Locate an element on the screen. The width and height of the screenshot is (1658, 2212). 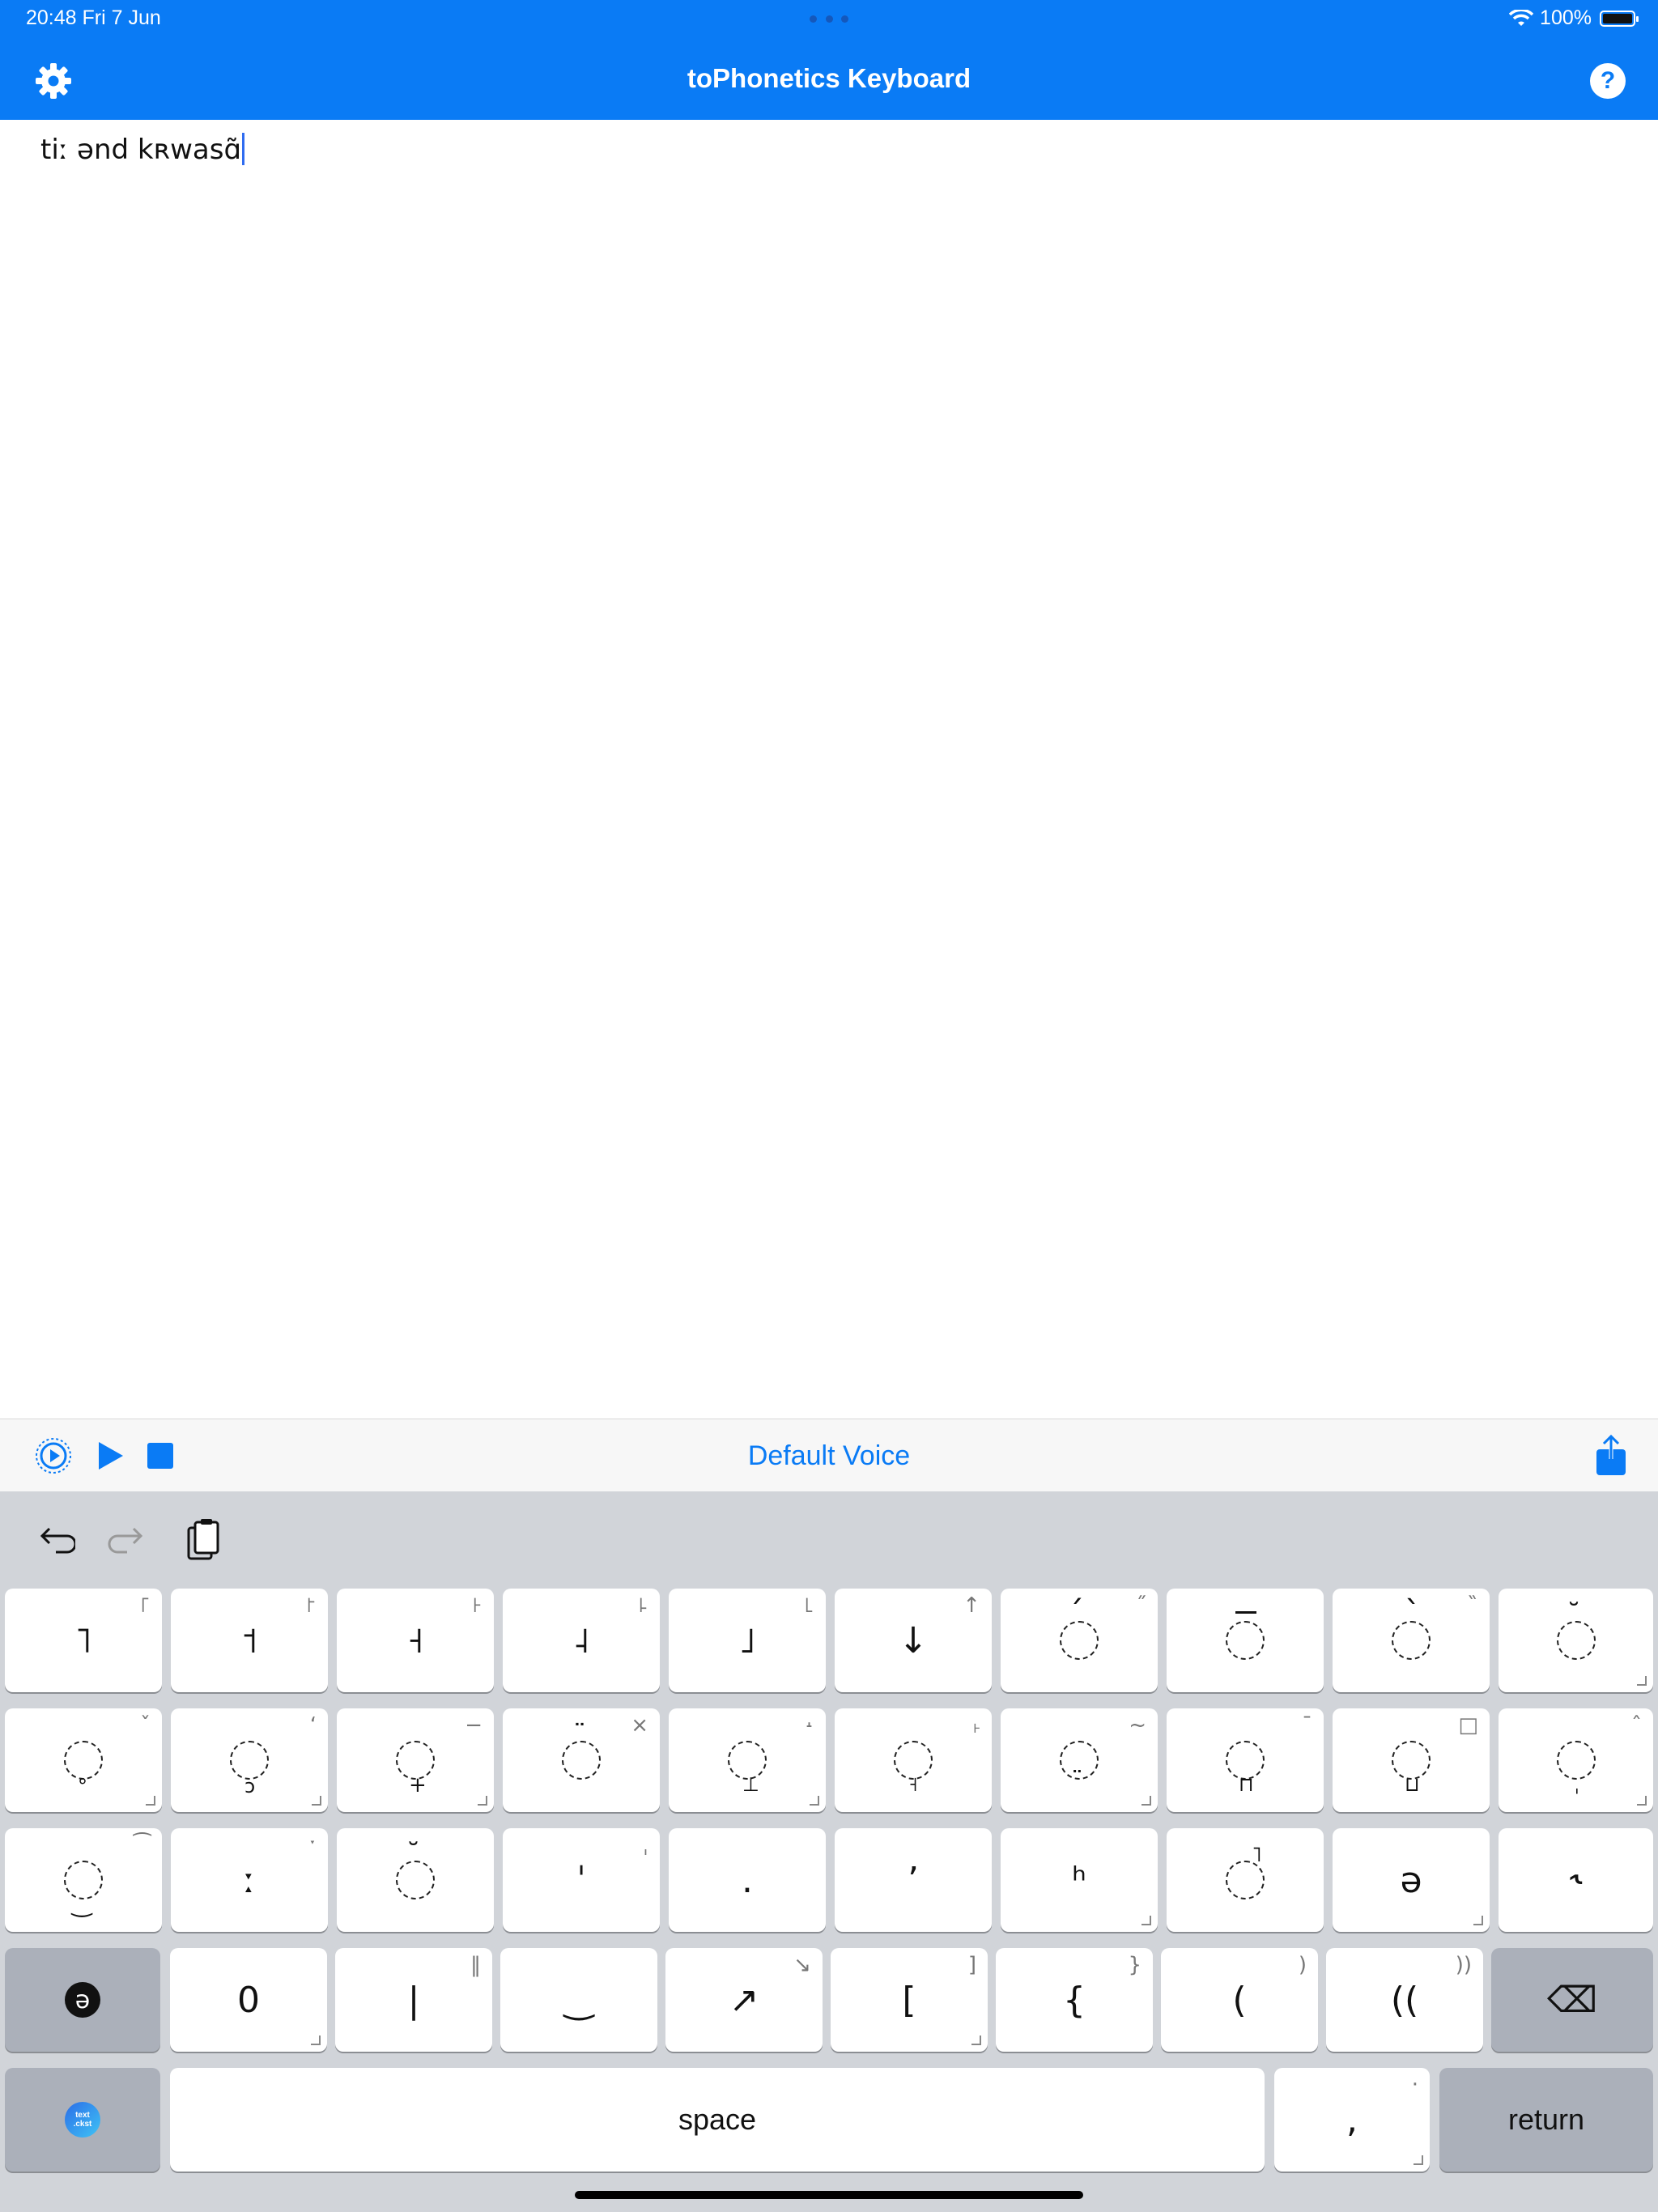
editor-text: tiː ənd kʀwasɑ̃ is located at coordinates (141, 150).